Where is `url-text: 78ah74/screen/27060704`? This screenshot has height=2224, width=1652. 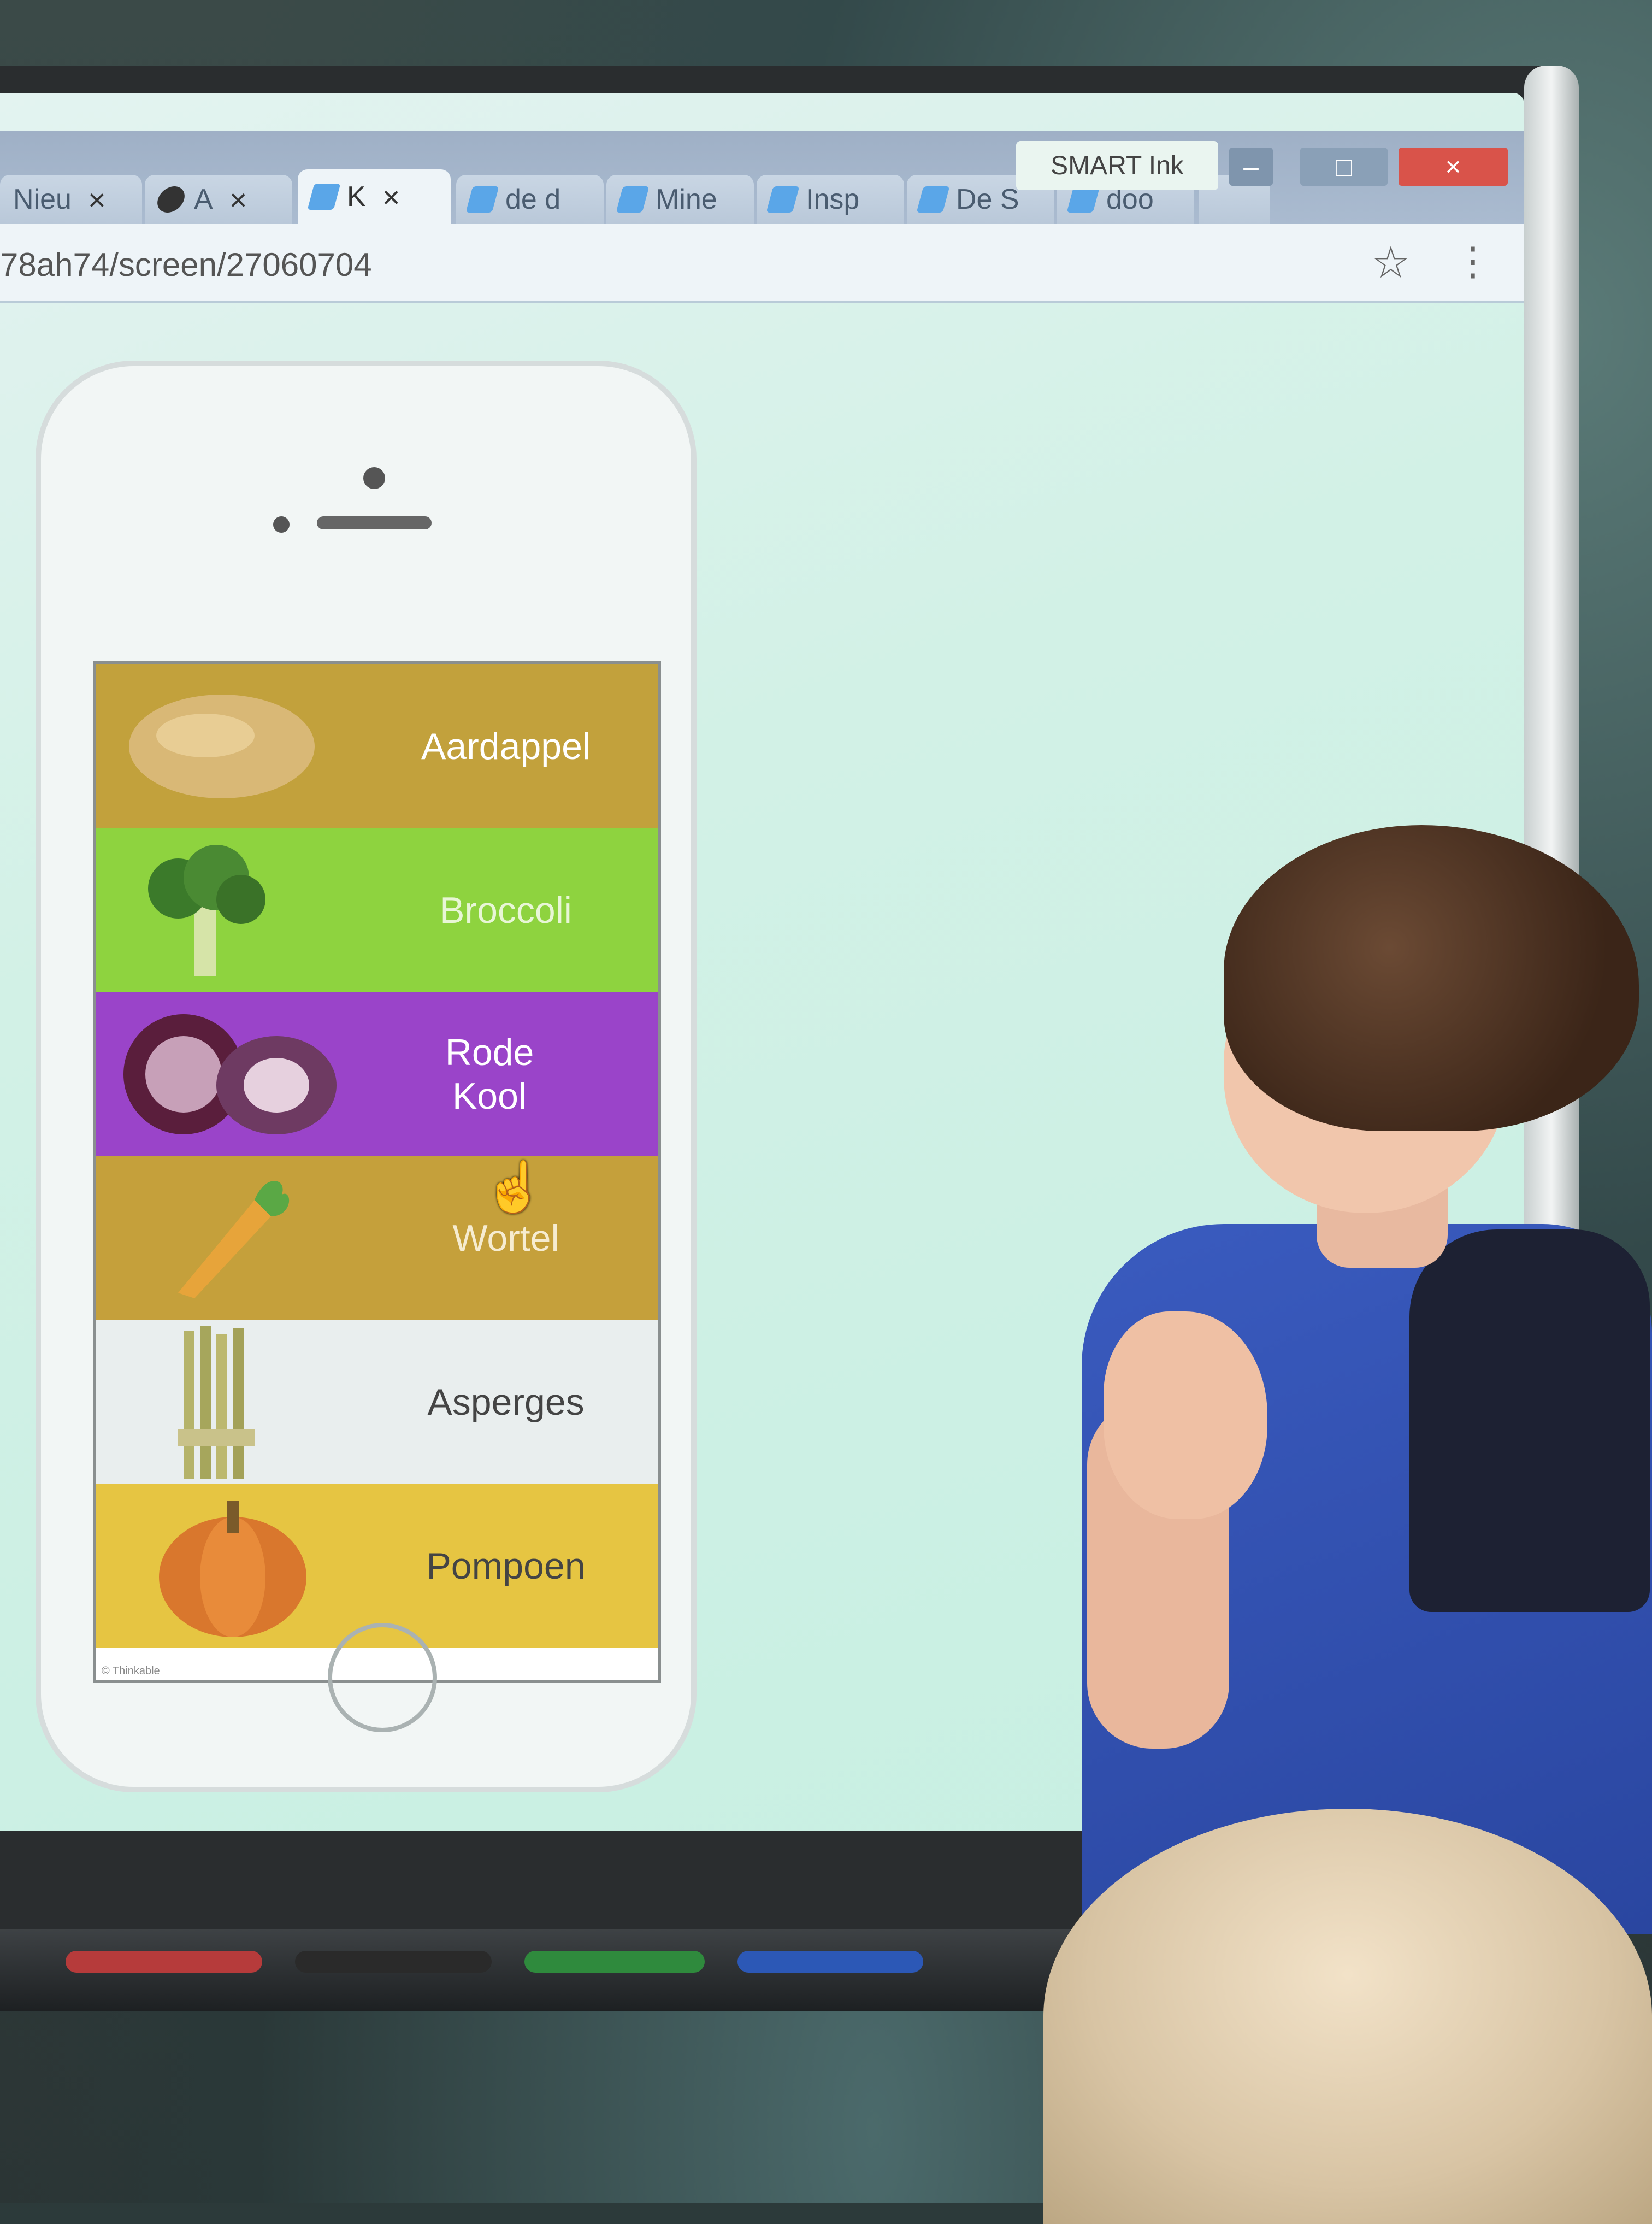
url-text: 78ah74/screen/27060704 is located at coordinates (186, 264).